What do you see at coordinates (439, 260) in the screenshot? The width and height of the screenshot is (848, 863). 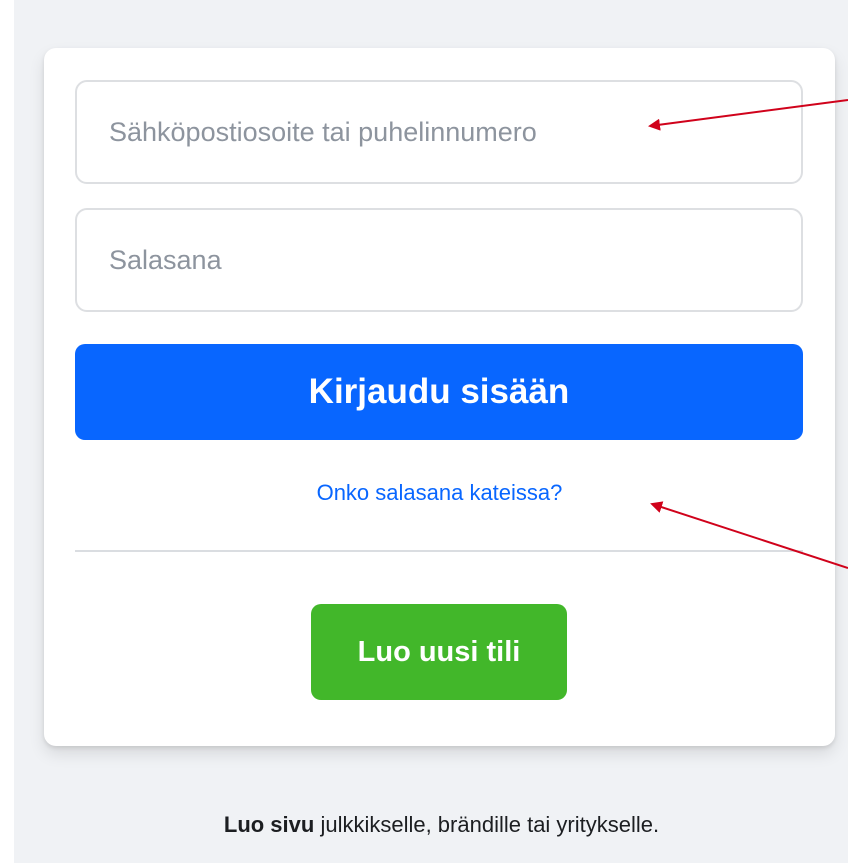 I see `password-input` at bounding box center [439, 260].